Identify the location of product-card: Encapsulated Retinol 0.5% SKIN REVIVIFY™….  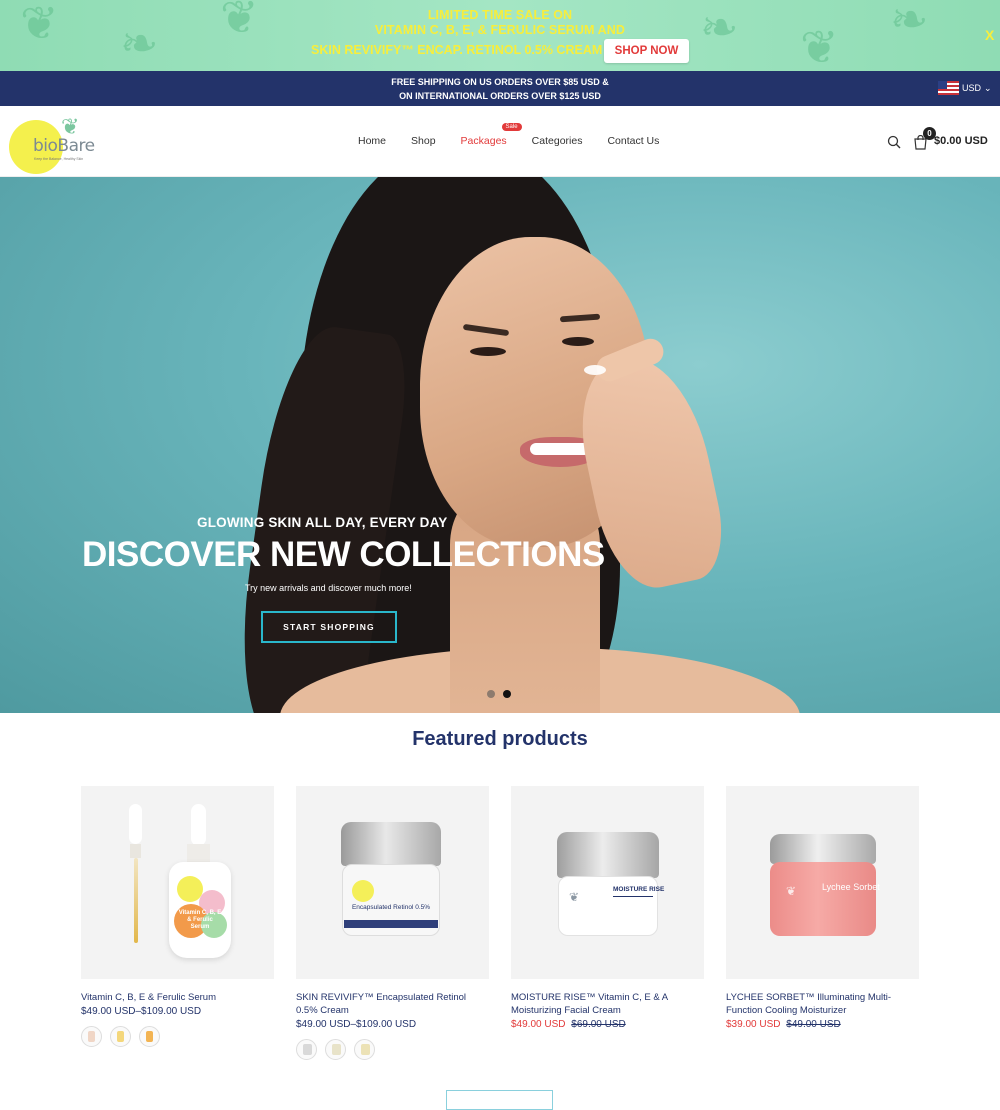
(392, 923).